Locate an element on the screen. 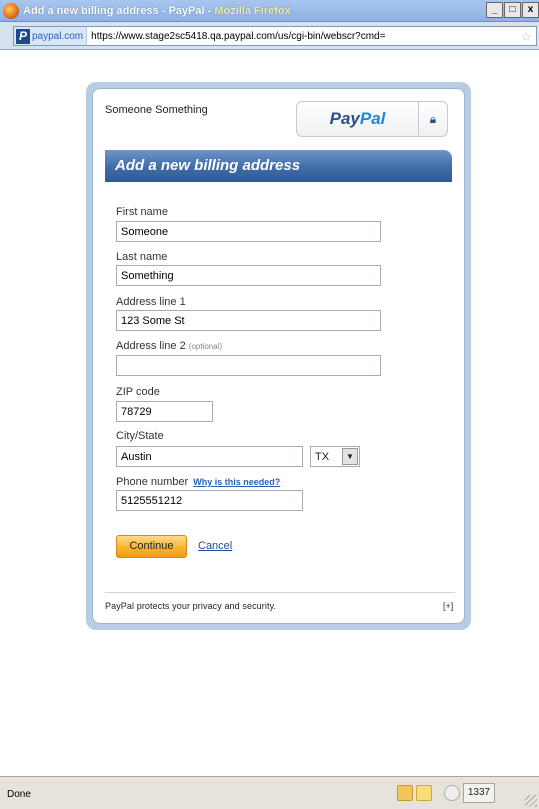 The image size is (539, 809). timer-icon is located at coordinates (452, 793).